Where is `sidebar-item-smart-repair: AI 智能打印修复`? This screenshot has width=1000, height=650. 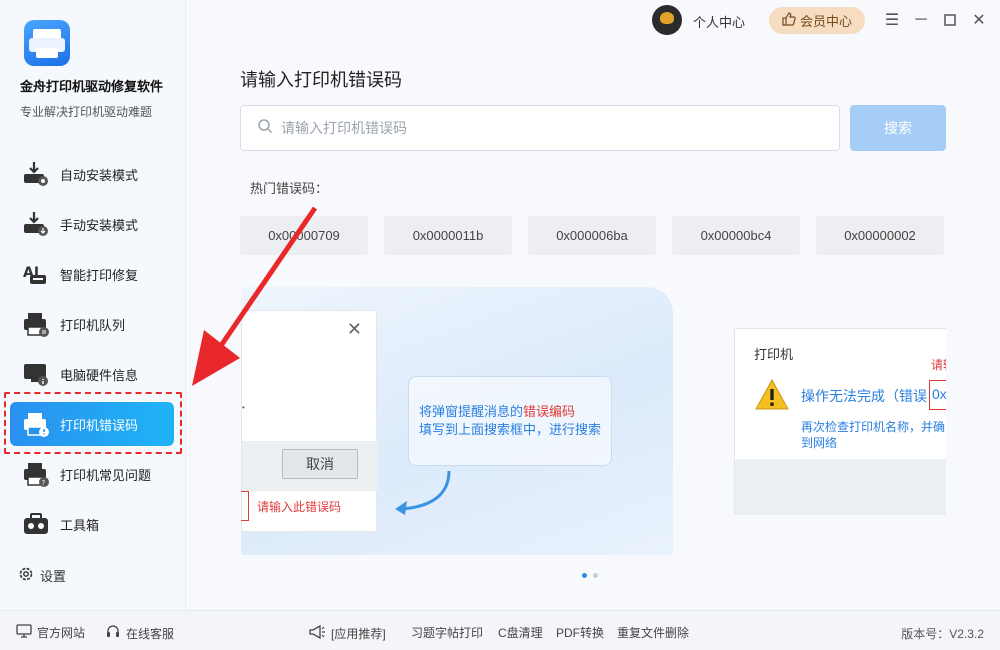
sidebar-item-smart-repair: AI 智能打印修复 is located at coordinates (92, 274).